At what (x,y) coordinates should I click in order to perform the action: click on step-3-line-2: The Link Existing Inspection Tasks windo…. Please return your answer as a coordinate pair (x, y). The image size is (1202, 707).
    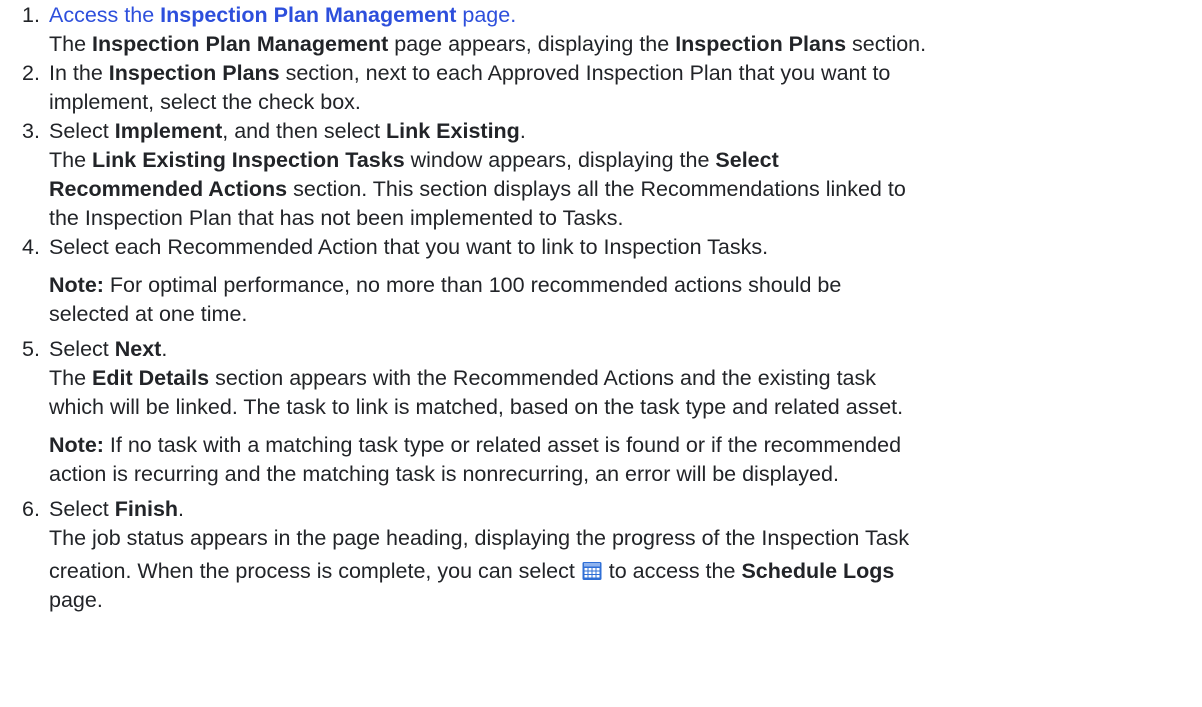
    Looking at the image, I should click on (414, 160).